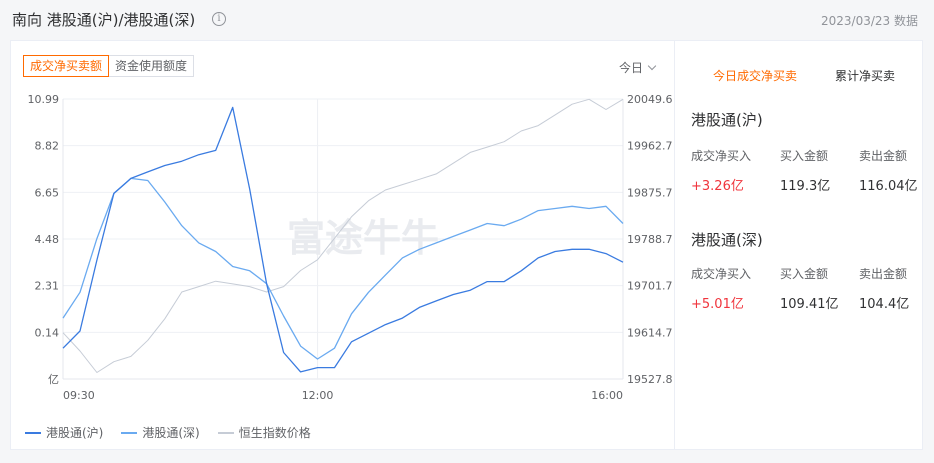 The image size is (934, 463). I want to click on date-suffix: 数据, so click(905, 21).